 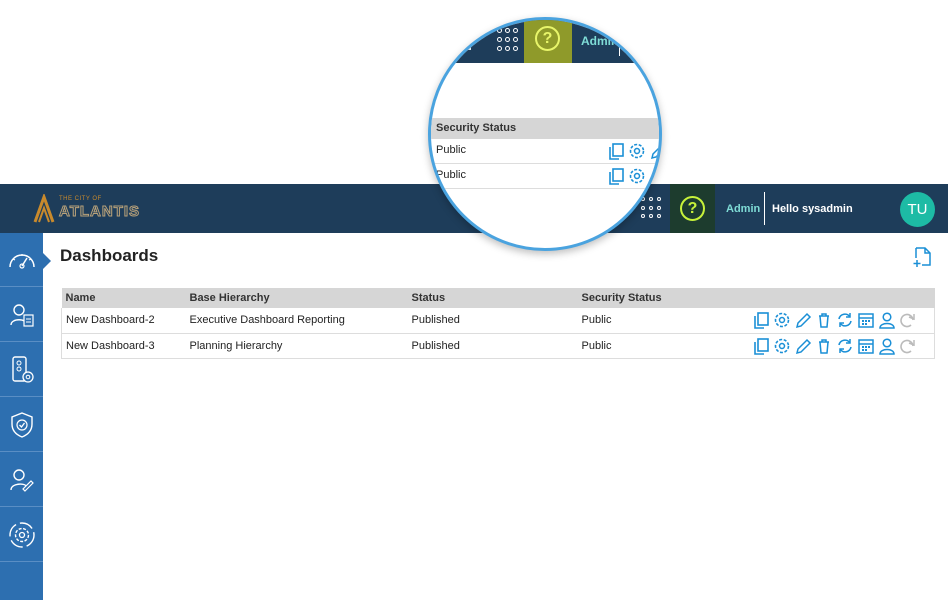 I want to click on sidebar-item-devices, so click(x=21, y=370).